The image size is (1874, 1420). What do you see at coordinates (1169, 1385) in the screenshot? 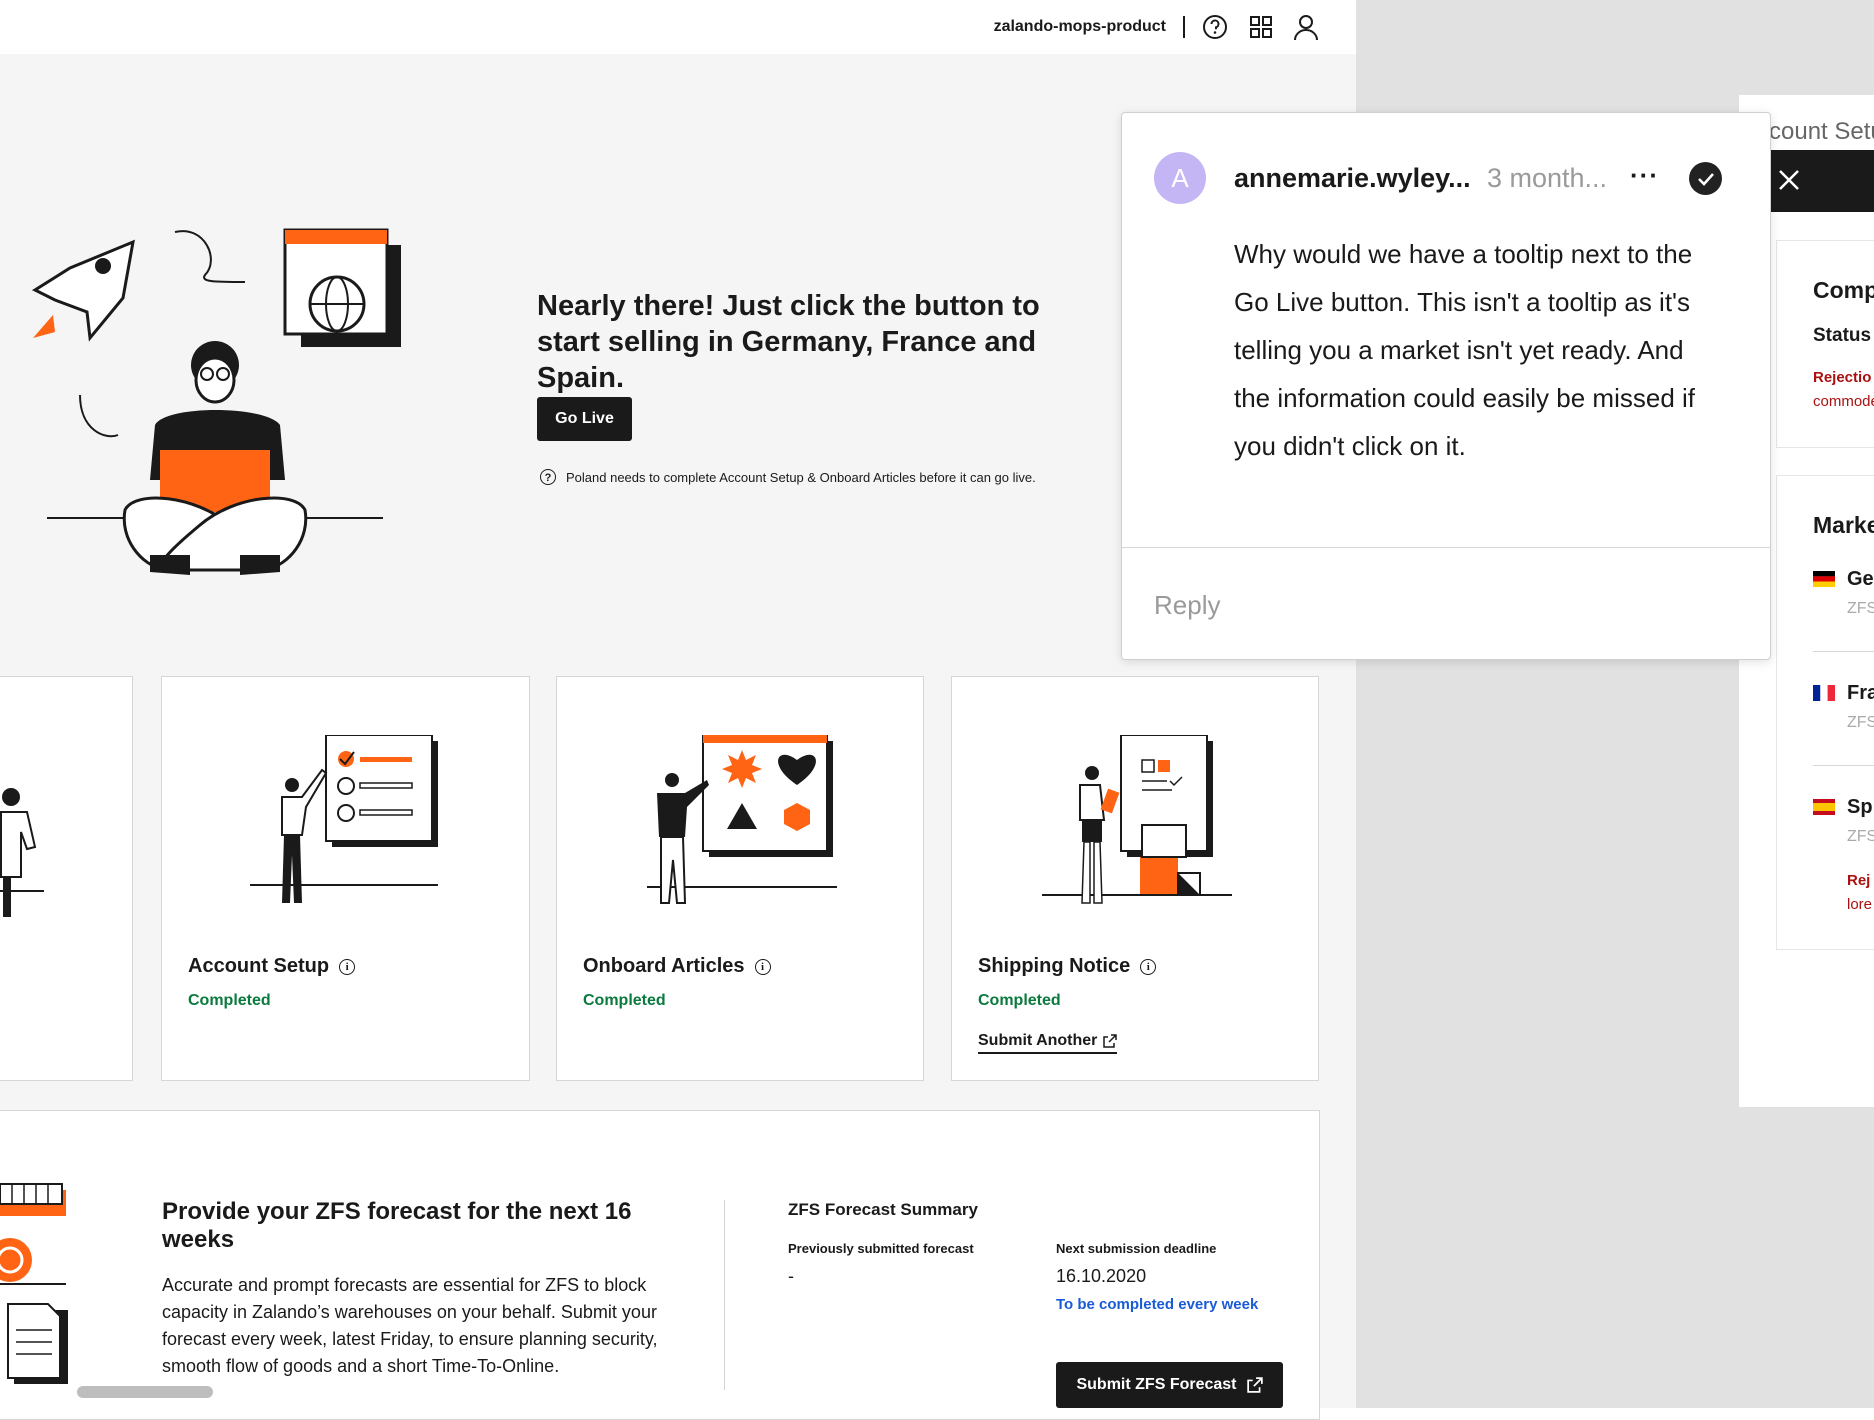
I see `submit-zfs-forecast-button: Submit ZFS Forecast` at bounding box center [1169, 1385].